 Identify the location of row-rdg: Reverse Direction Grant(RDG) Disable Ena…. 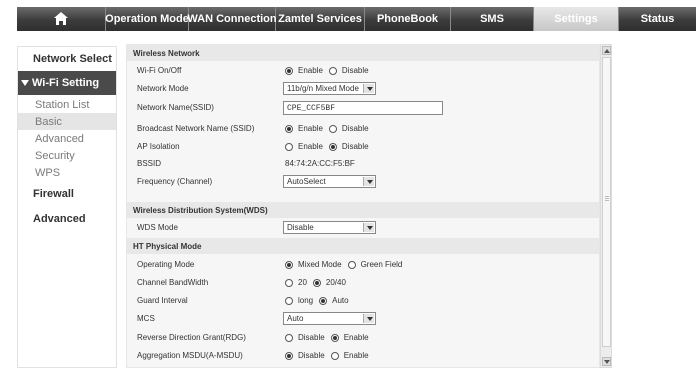
(363, 339).